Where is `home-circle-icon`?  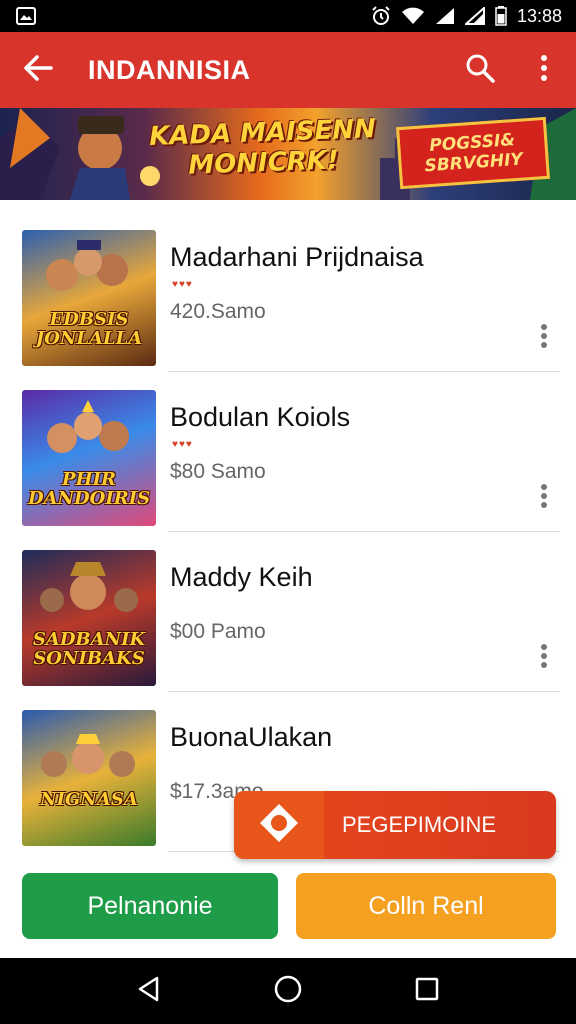 home-circle-icon is located at coordinates (288, 991).